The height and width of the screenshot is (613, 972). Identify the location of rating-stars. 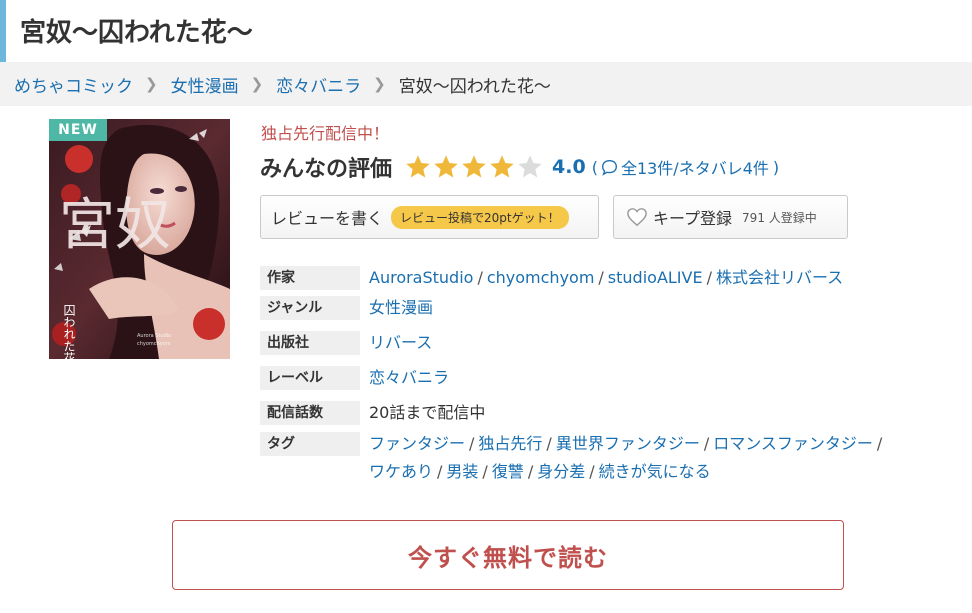
(474, 167).